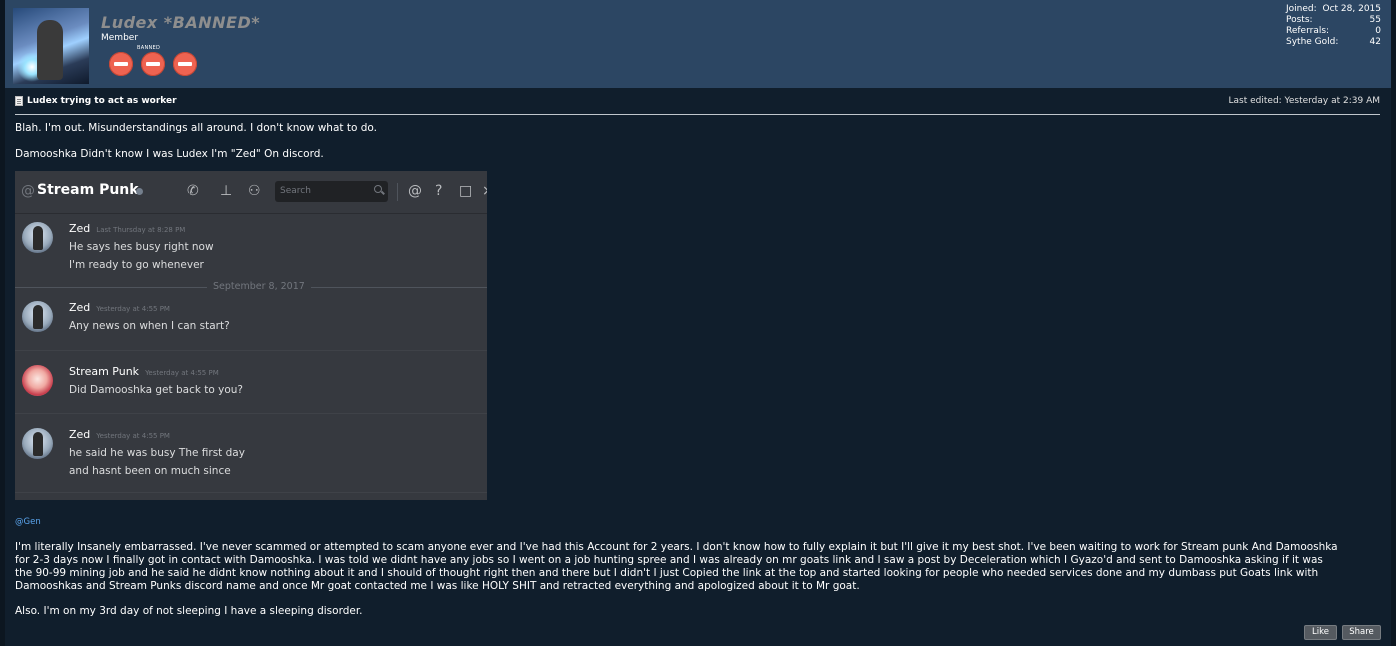  Describe the element at coordinates (484, 191) in the screenshot. I see `close-icon: ×` at that location.